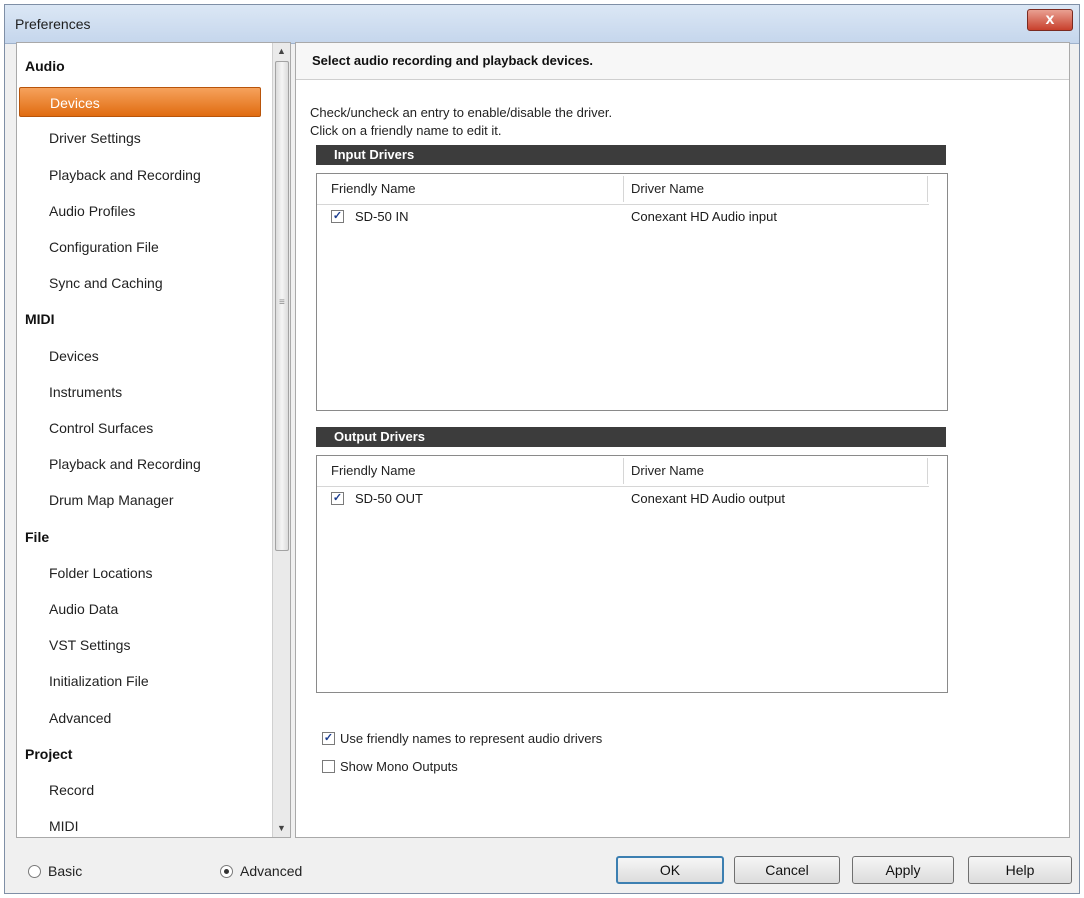 This screenshot has width=1084, height=898. Describe the element at coordinates (1020, 870) in the screenshot. I see `help-button: Help` at that location.